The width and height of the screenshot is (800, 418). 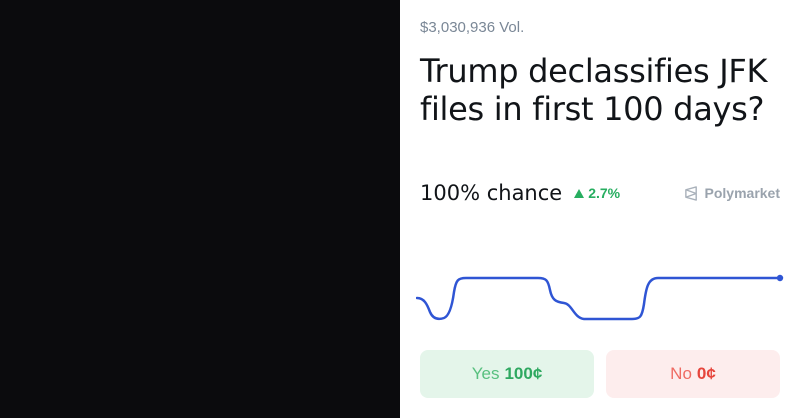 I want to click on source-brand: Polymarket, so click(x=732, y=193).